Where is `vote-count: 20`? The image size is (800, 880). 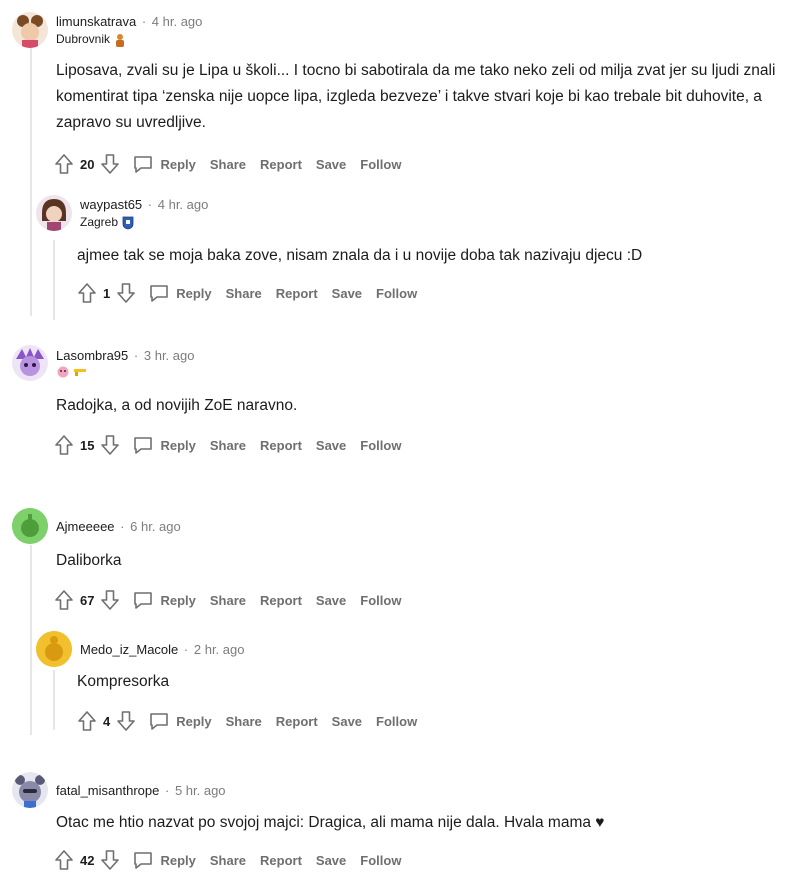
vote-count: 20 is located at coordinates (87, 164).